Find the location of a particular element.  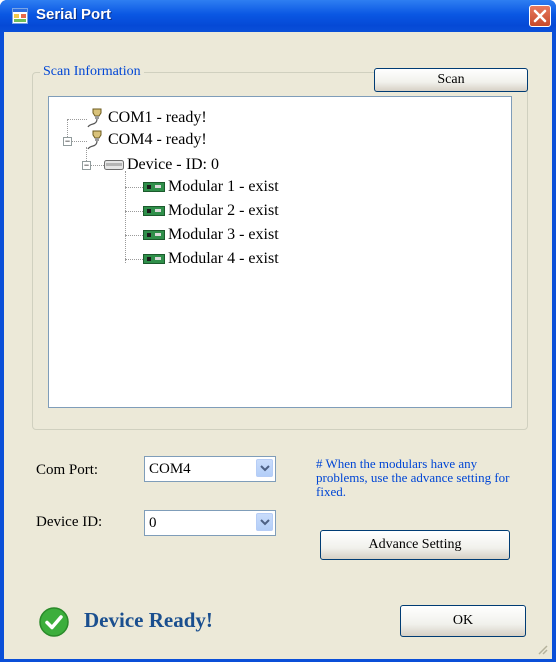

app-window-icon is located at coordinates (20, 16).